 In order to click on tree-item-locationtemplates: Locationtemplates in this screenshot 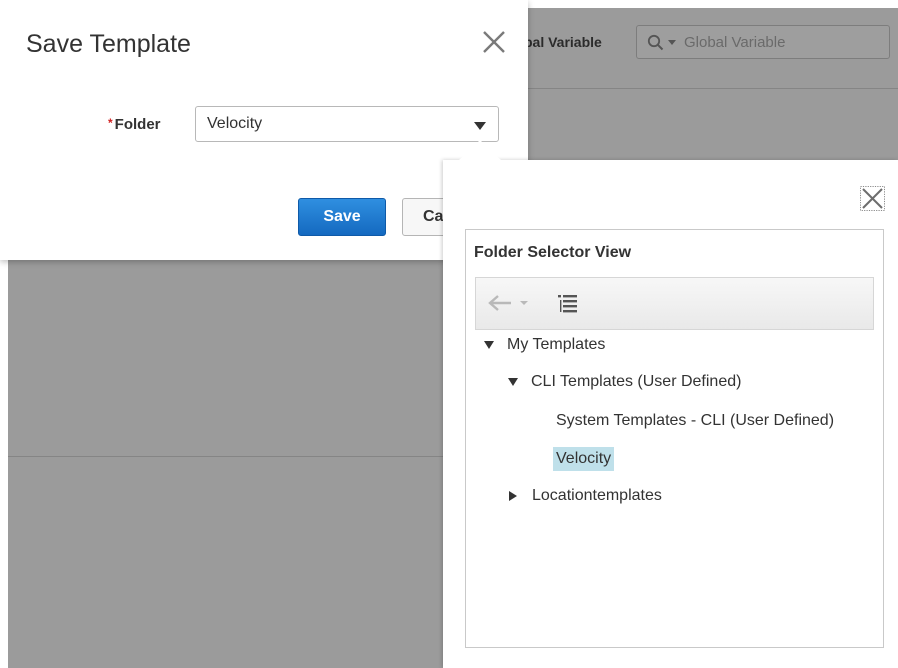, I will do `click(585, 496)`.